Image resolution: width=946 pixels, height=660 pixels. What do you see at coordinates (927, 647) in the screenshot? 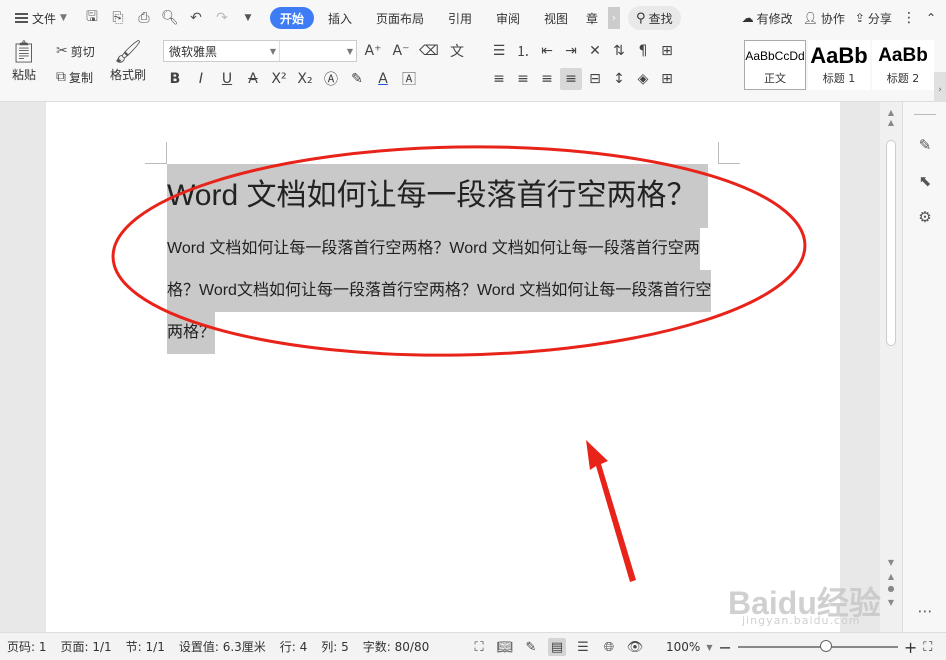
I see `fit-window-icon: ⛶` at bounding box center [927, 647].